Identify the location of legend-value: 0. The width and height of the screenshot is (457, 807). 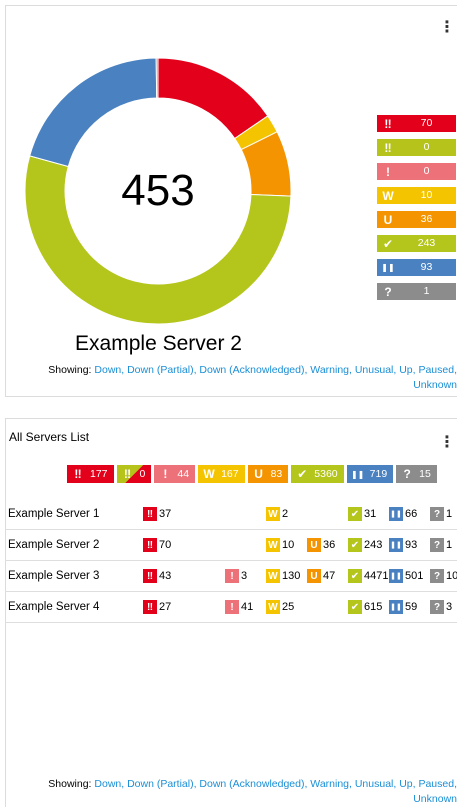
(426, 171).